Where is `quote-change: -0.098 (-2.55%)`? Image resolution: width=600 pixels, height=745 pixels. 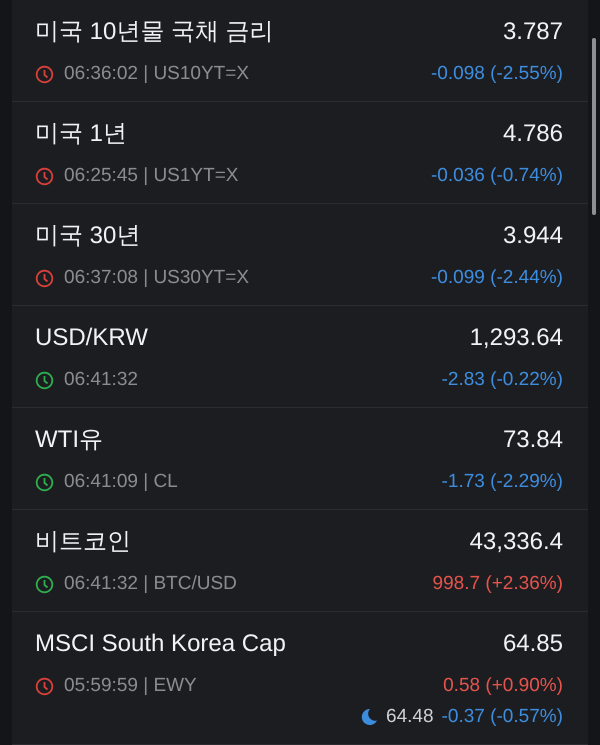
quote-change: -0.098 (-2.55%) is located at coordinates (496, 74).